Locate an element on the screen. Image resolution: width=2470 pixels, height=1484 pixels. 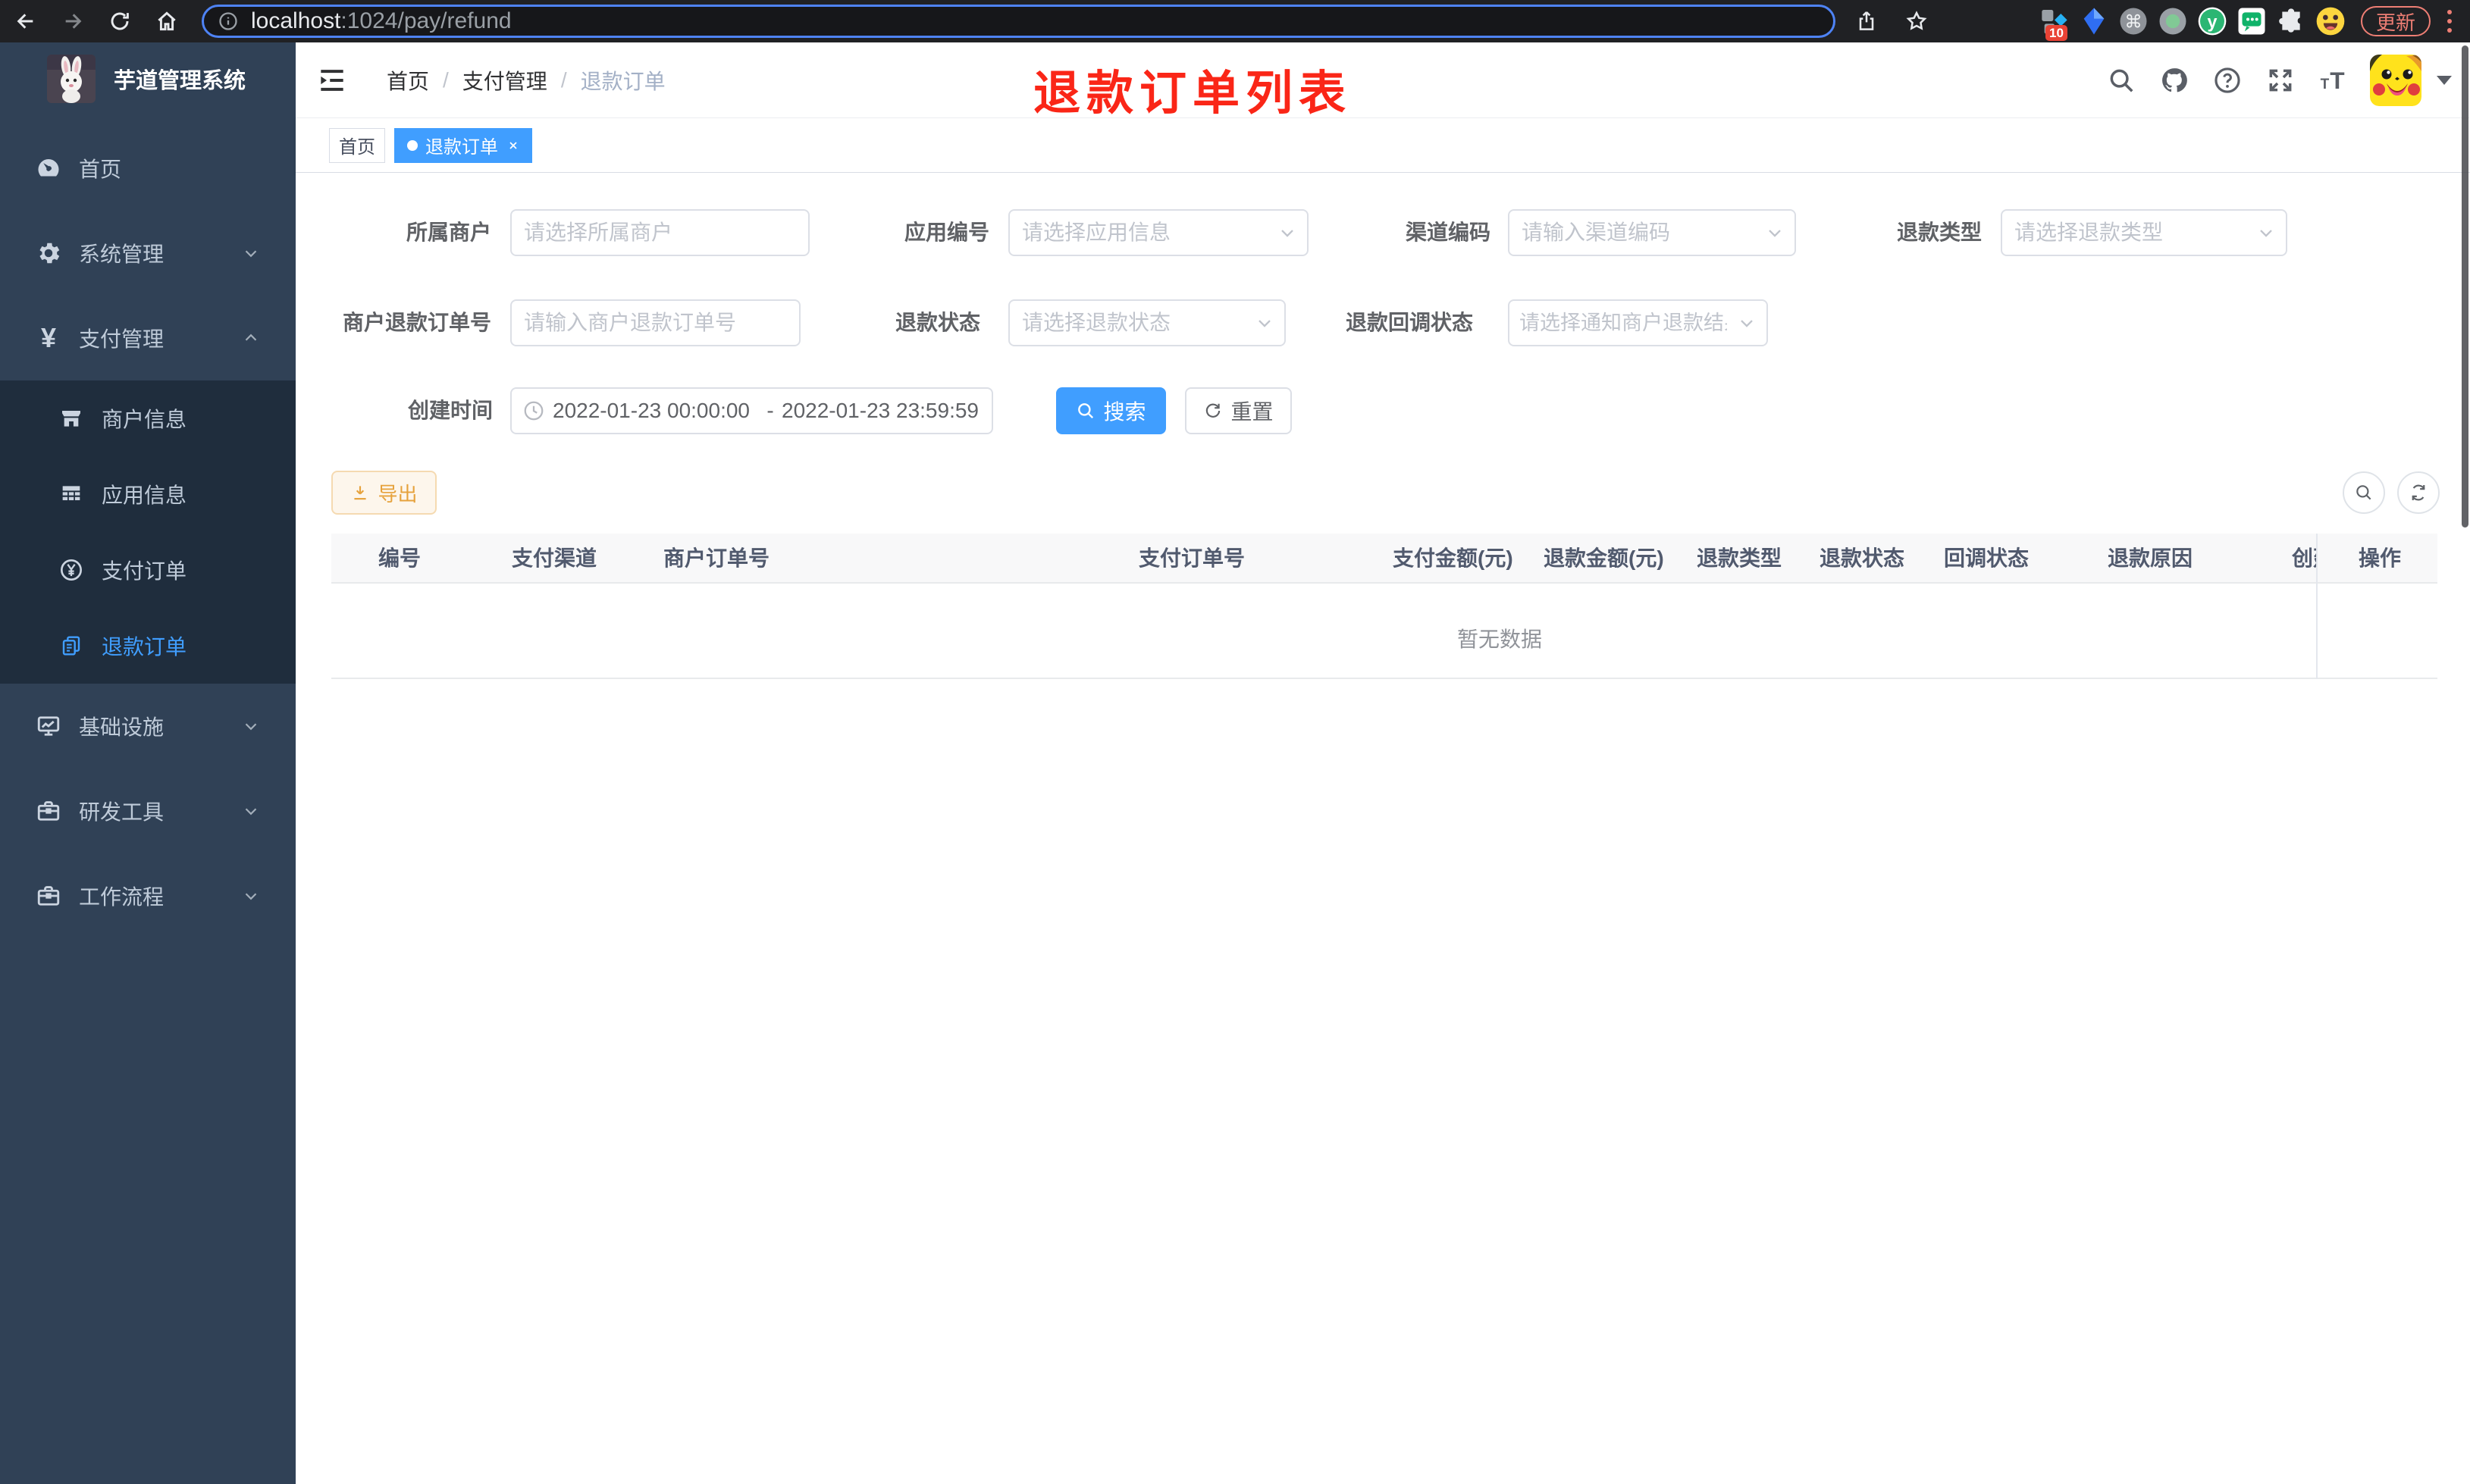
close-icon is located at coordinates (513, 145).